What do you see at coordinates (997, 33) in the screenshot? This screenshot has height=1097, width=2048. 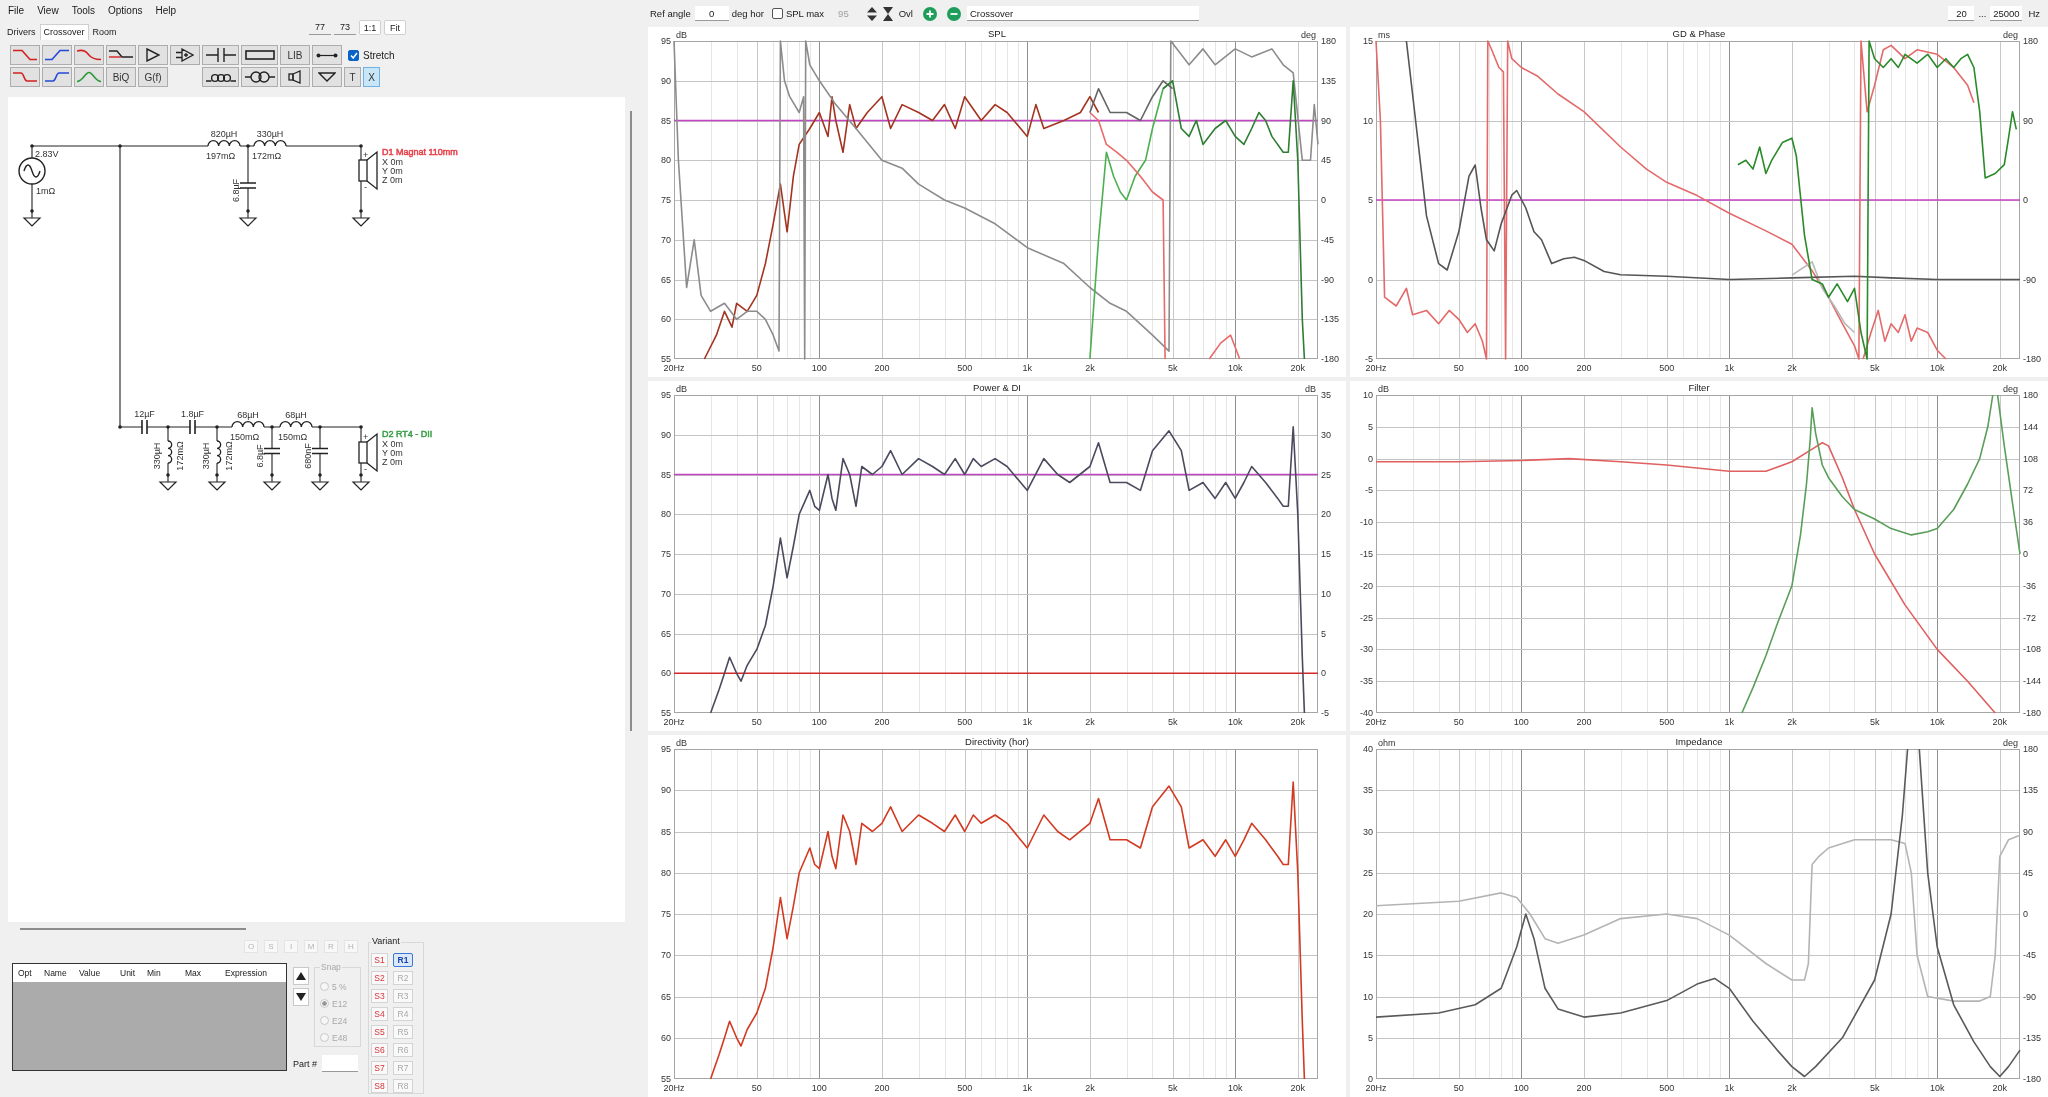 I see `chart-title: SPL` at bounding box center [997, 33].